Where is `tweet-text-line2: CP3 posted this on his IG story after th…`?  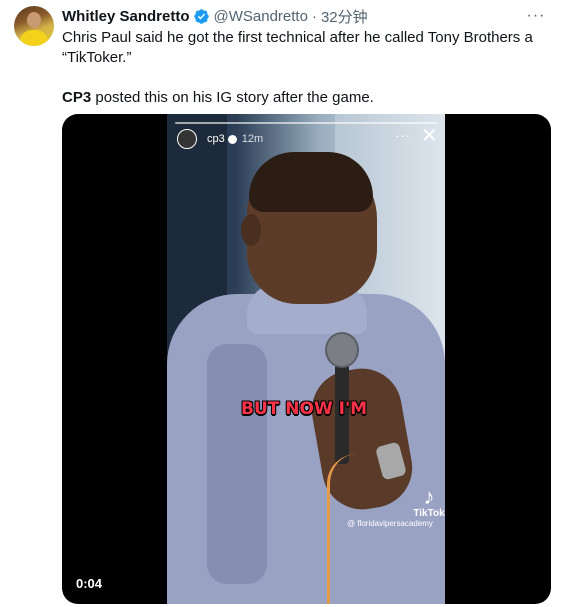
tweet-text-line2: CP3 posted this on his IG story after th… is located at coordinates (303, 98).